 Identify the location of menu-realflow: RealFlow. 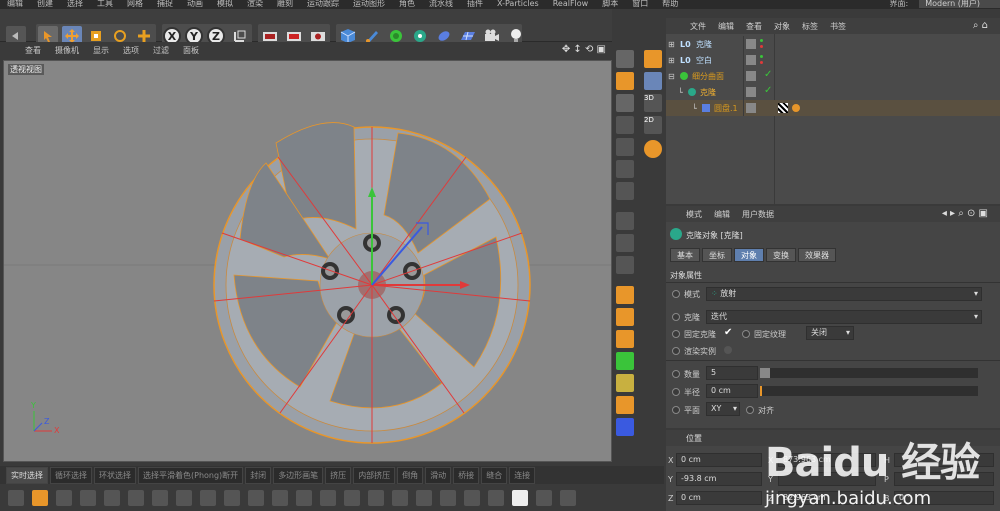
(571, 4).